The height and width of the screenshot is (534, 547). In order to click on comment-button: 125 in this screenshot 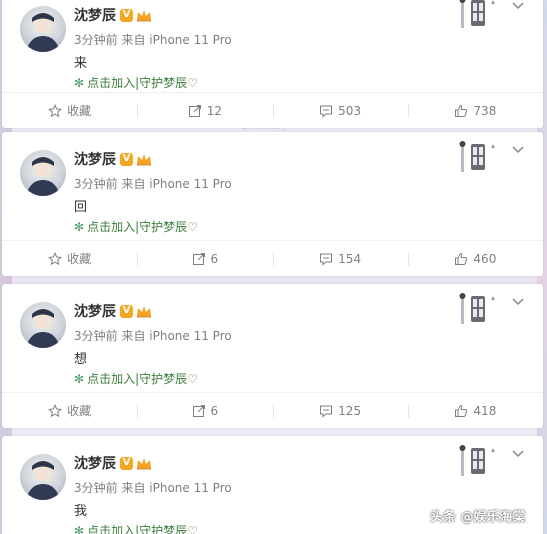, I will do `click(340, 410)`.